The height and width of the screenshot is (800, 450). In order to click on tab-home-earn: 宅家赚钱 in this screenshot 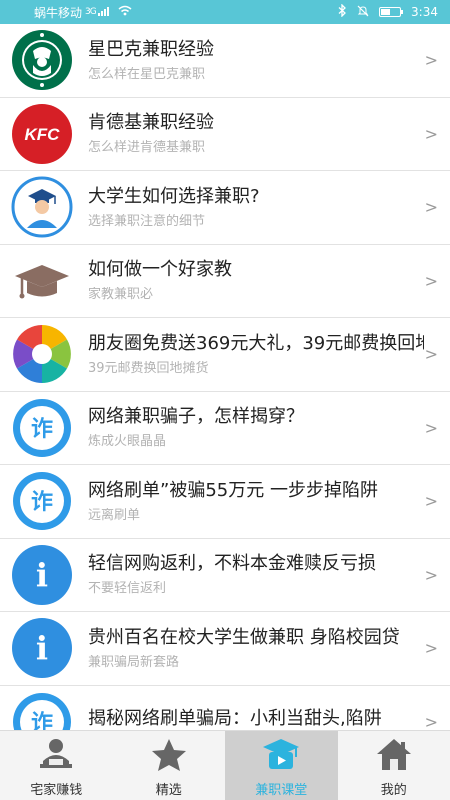, I will do `click(56, 765)`.